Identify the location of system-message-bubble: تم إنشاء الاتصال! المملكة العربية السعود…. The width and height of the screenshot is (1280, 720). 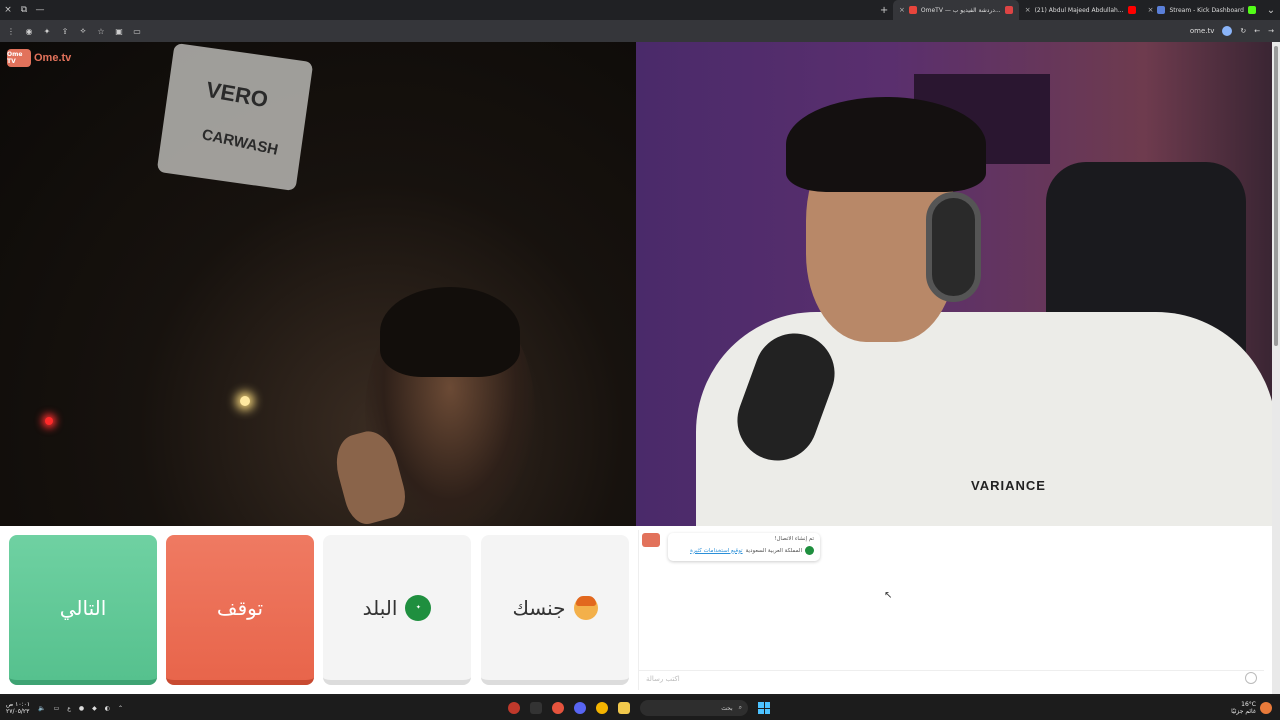
(744, 547).